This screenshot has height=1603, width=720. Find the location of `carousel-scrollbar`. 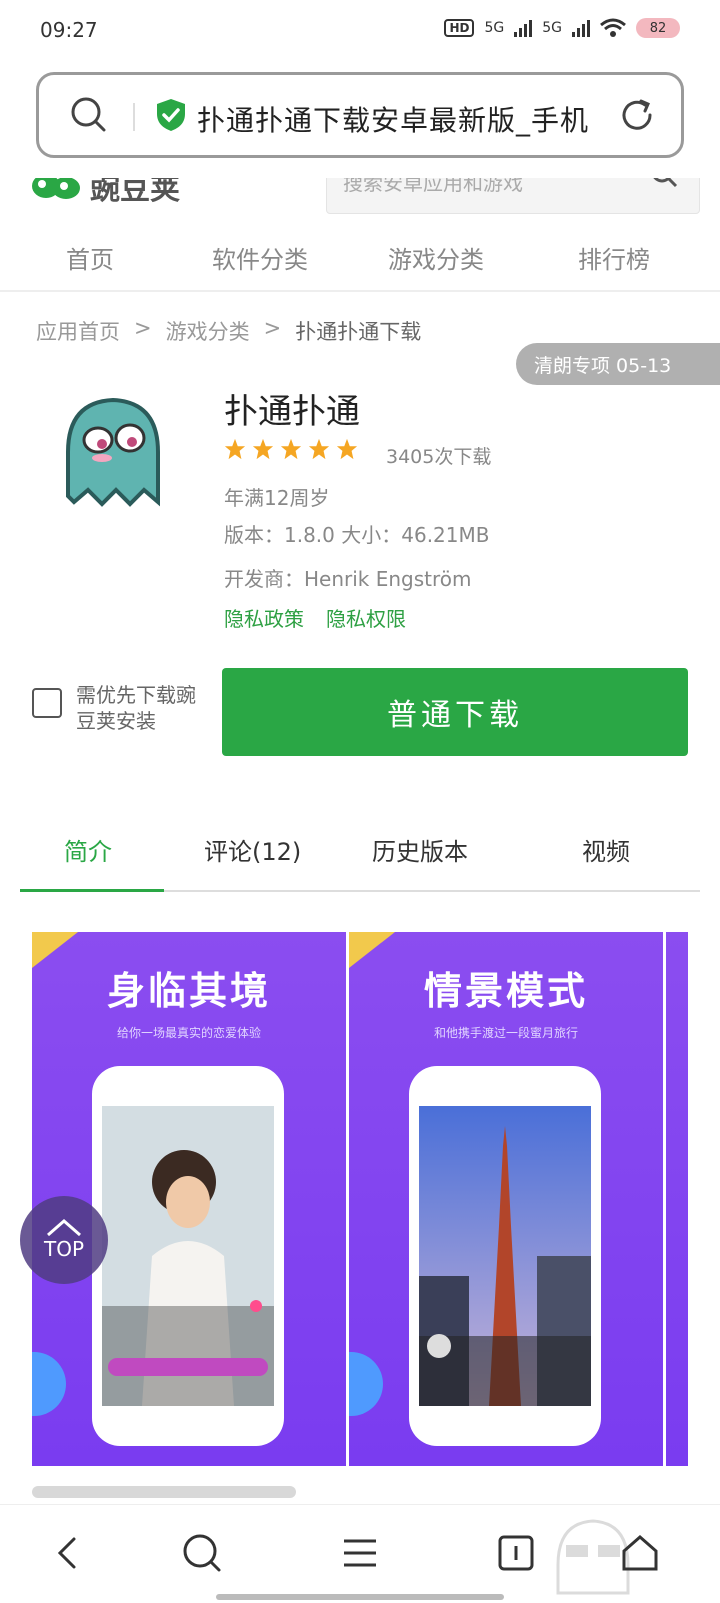

carousel-scrollbar is located at coordinates (164, 1492).